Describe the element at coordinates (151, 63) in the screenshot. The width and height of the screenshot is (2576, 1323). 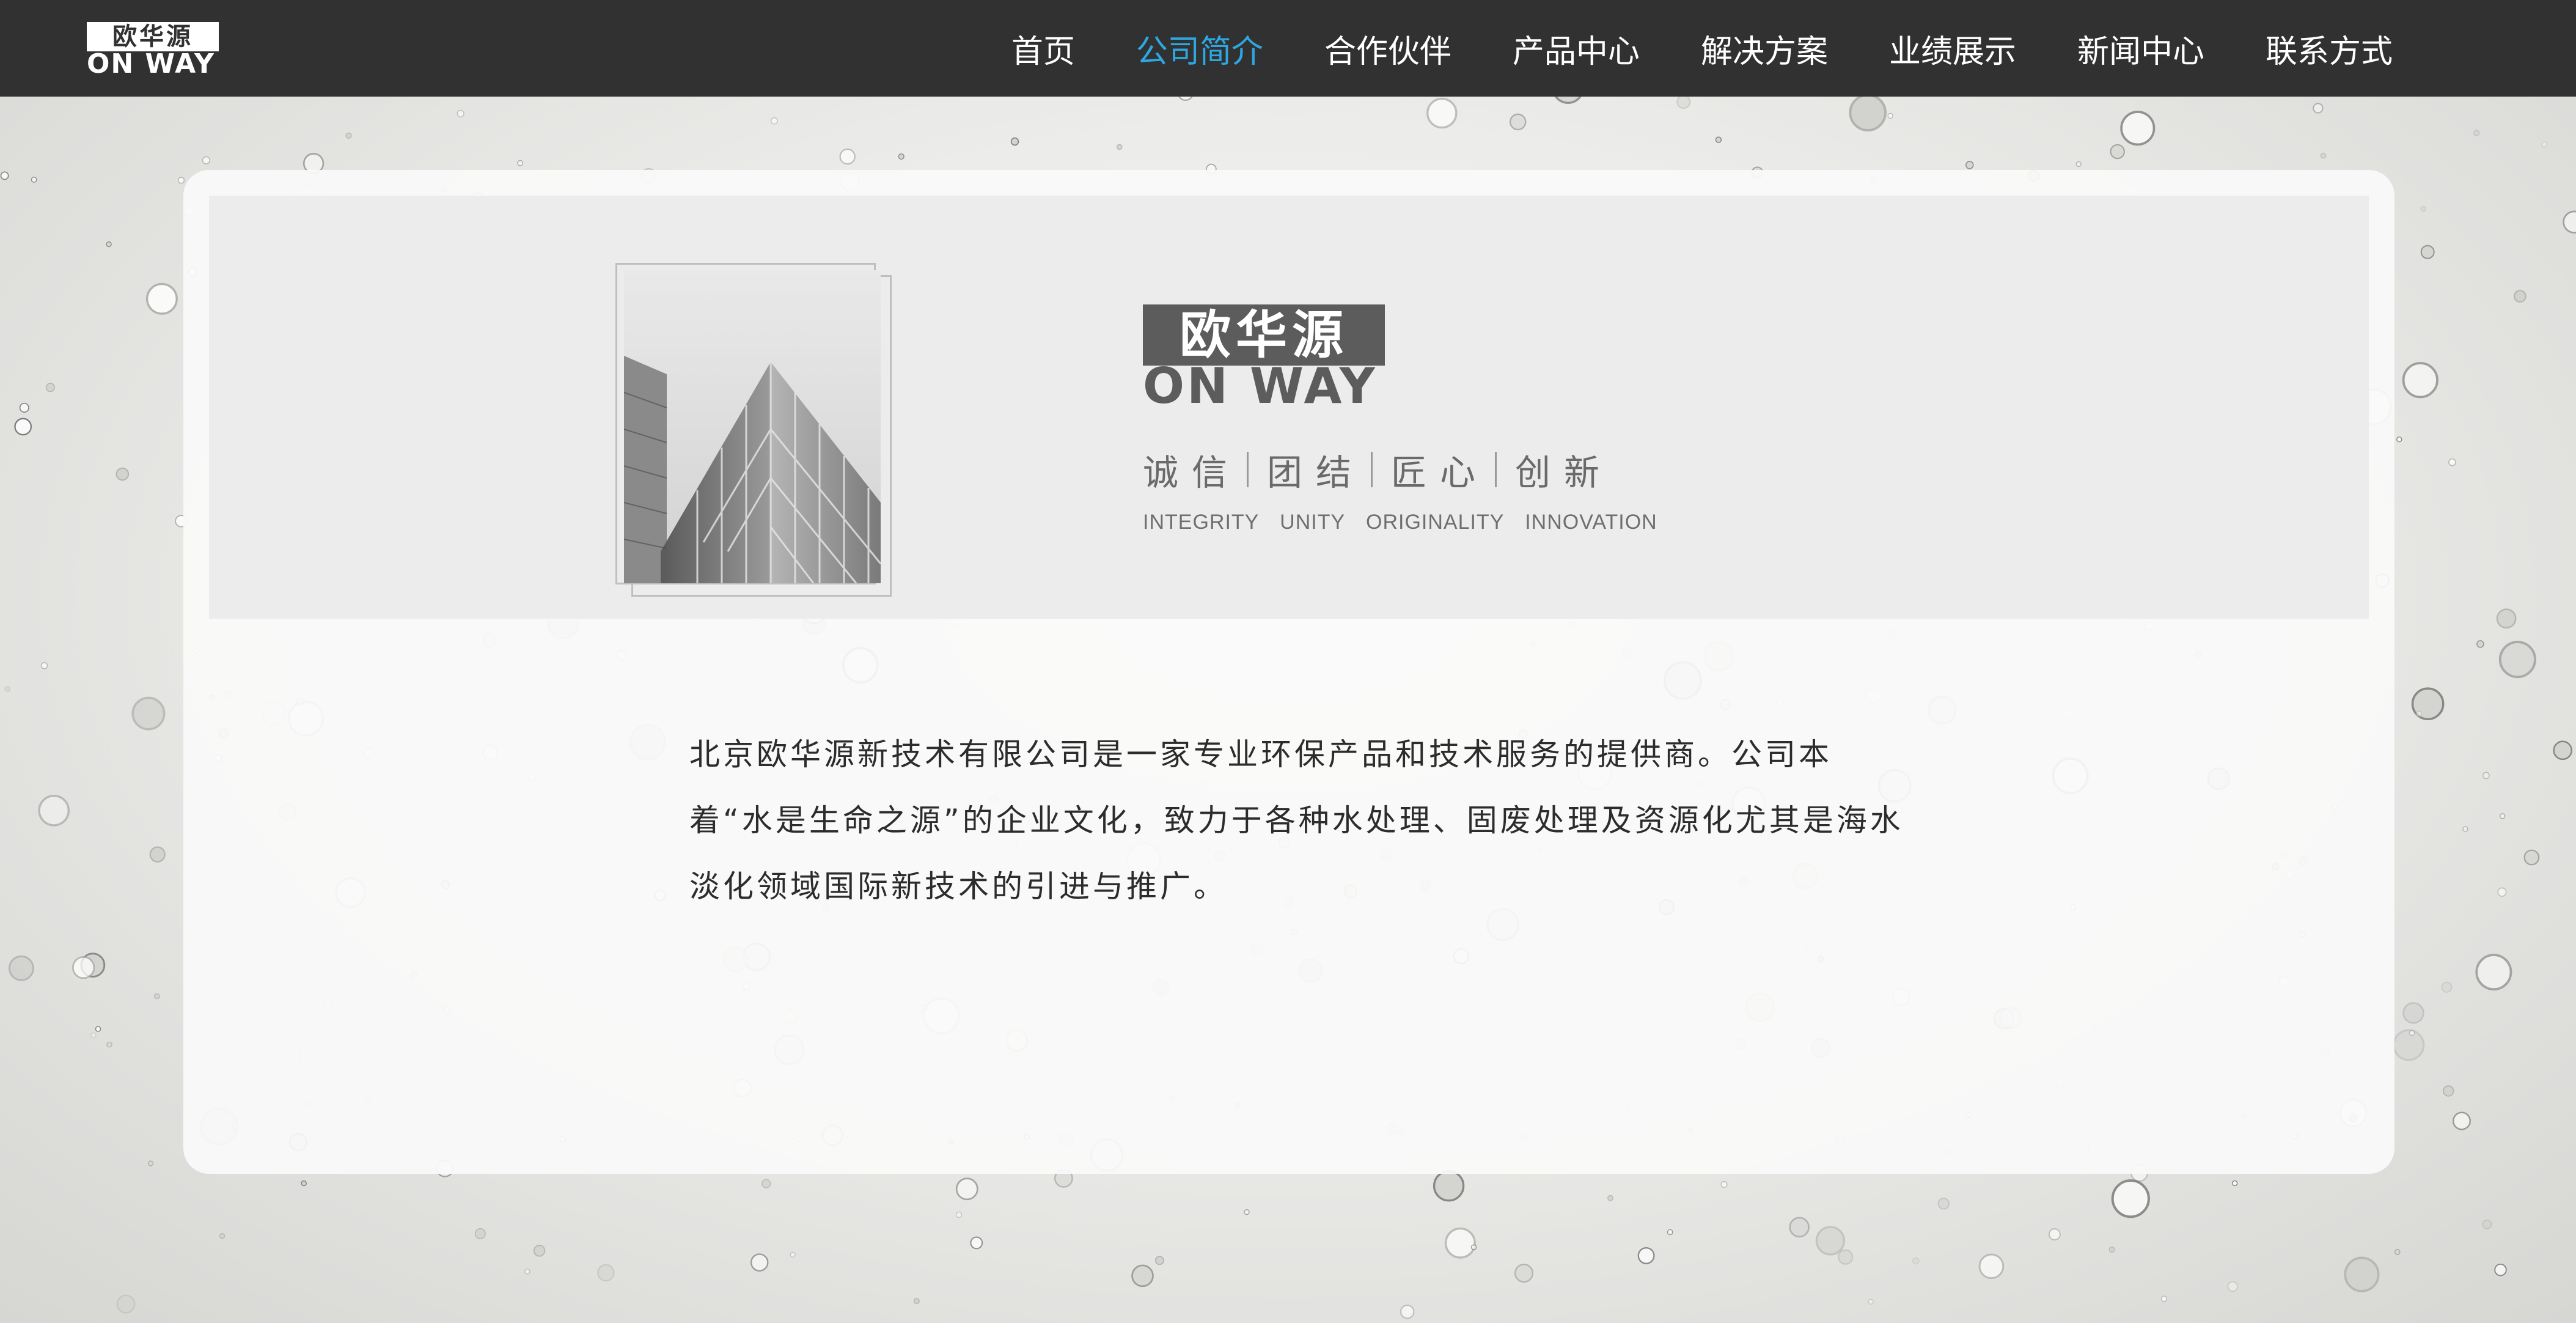
I see `nav-logo-en: ON WAY` at that location.